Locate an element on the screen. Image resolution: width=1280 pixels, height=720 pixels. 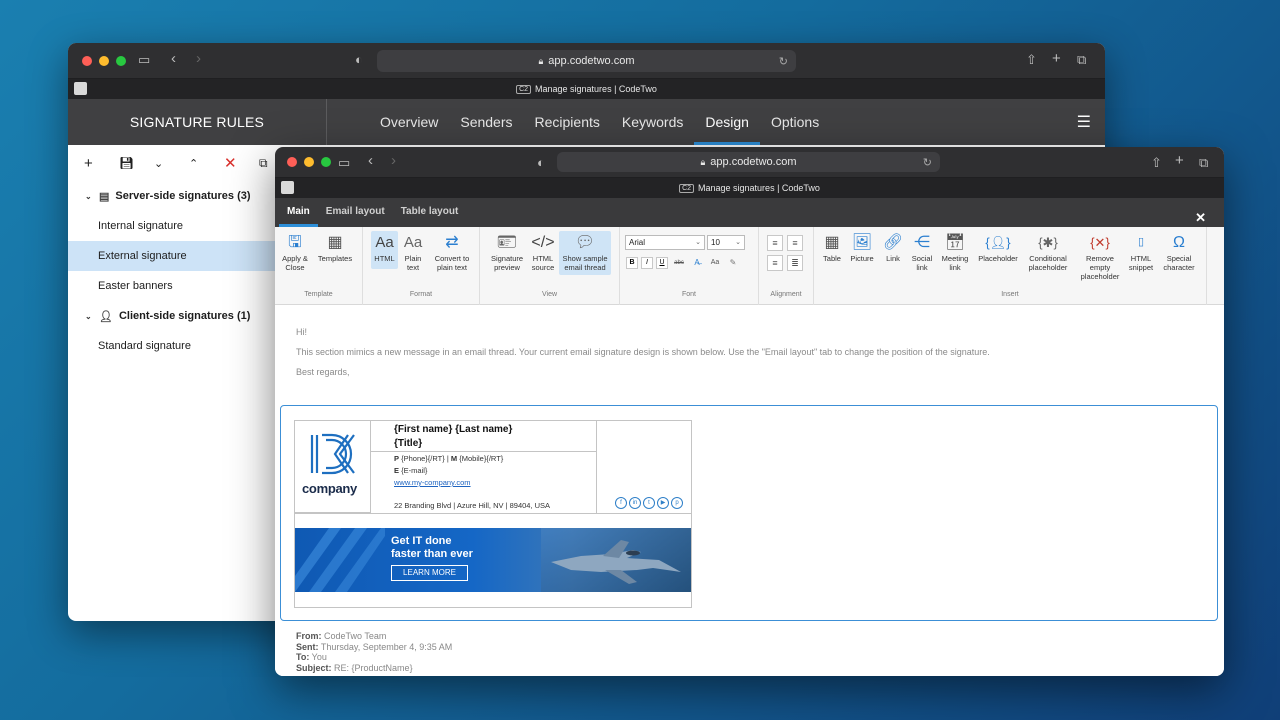
html-snippet-icon: ▯ is located at coordinates (1141, 242).